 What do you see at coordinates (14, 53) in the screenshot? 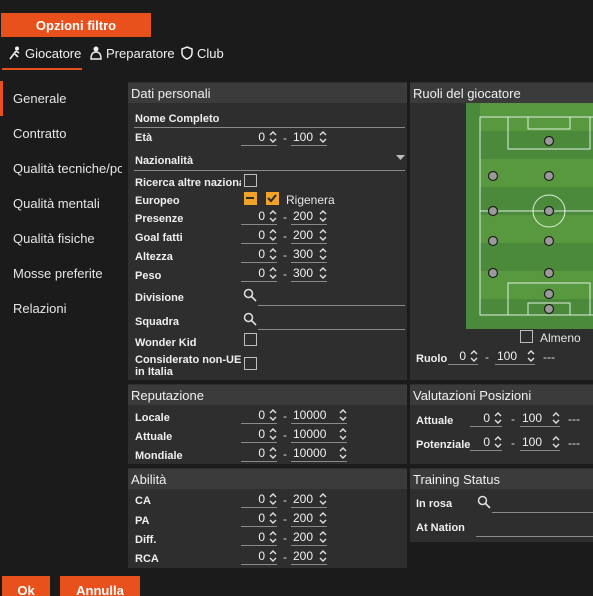
I see `player-icon` at bounding box center [14, 53].